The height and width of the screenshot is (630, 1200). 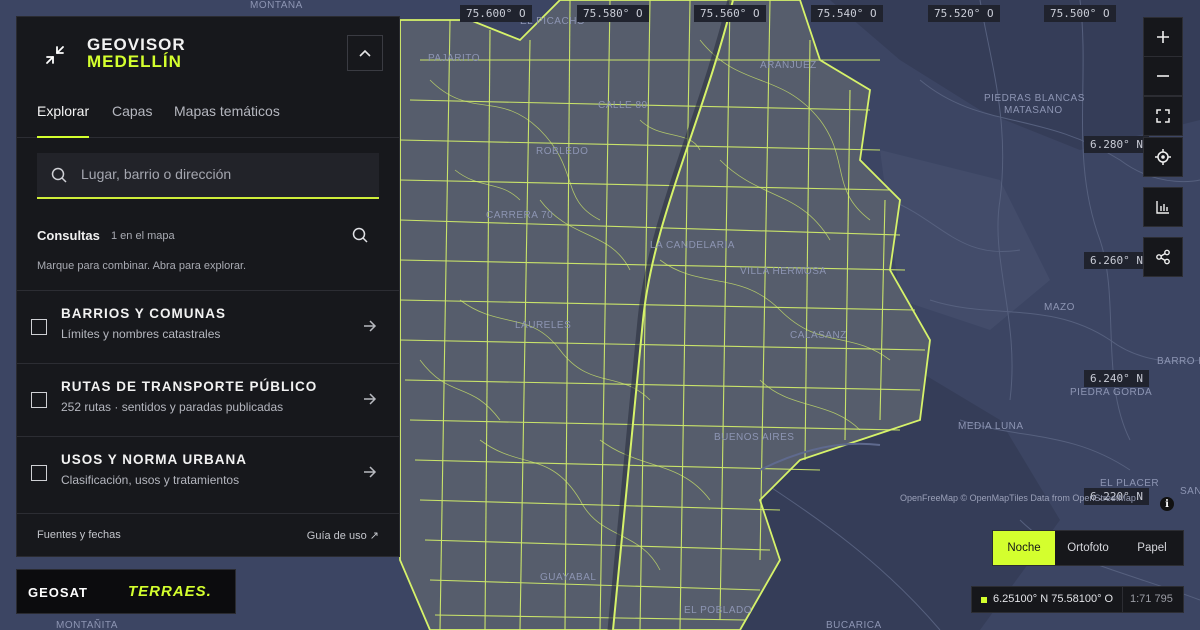 I want to click on layer-title: RUTAS DE TRANSPORTE PÚBLICO, so click(x=189, y=386).